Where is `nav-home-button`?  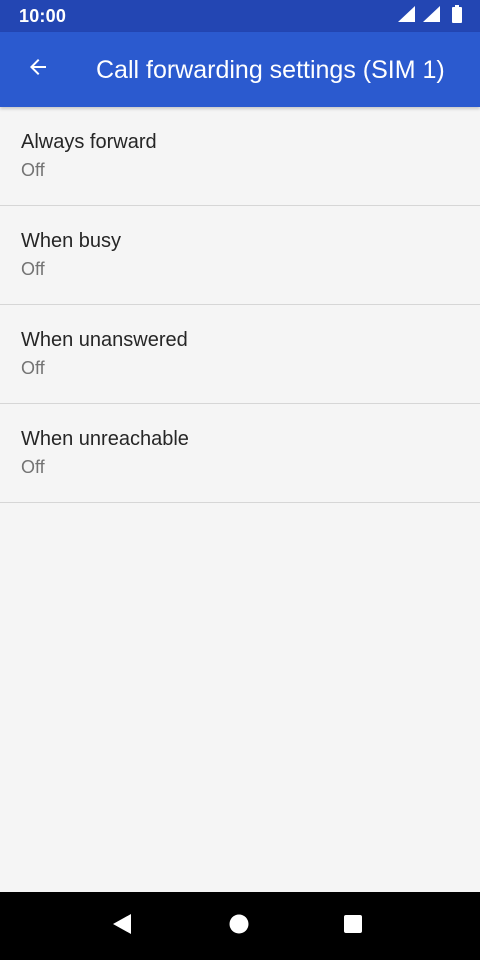 nav-home-button is located at coordinates (239, 926).